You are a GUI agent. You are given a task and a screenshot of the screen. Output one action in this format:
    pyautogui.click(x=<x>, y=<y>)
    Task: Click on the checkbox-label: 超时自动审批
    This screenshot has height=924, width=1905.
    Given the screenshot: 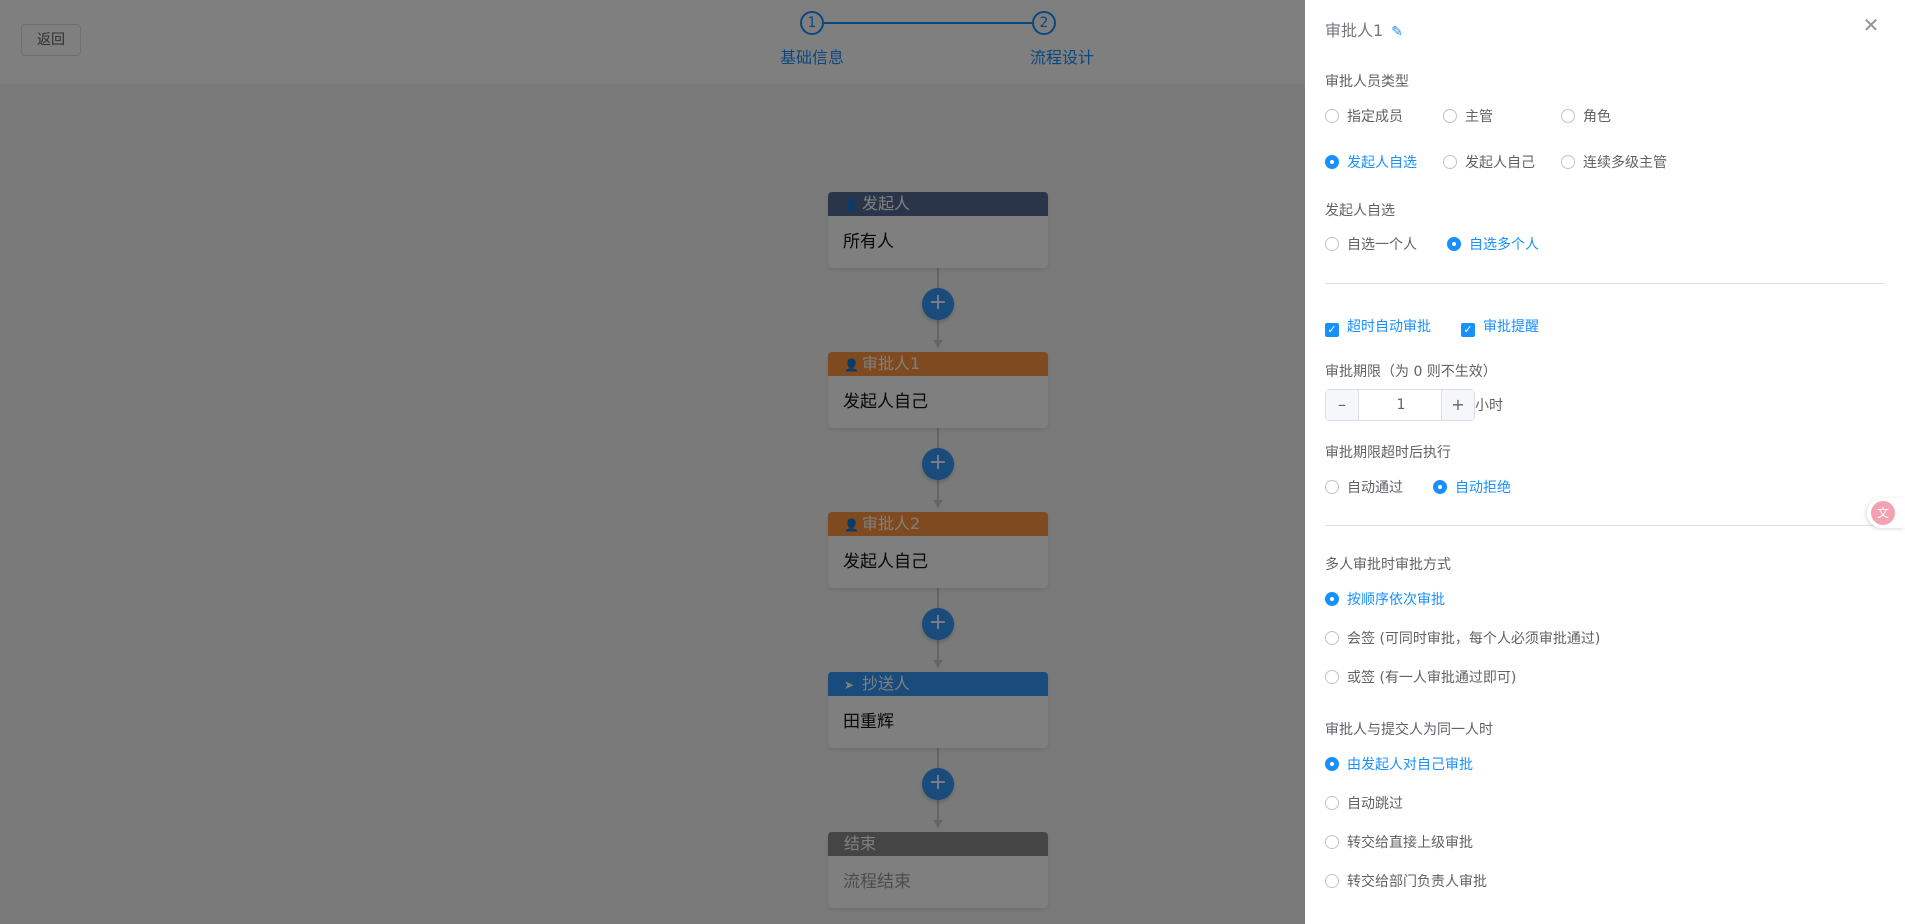 What is the action you would take?
    pyautogui.click(x=1389, y=327)
    